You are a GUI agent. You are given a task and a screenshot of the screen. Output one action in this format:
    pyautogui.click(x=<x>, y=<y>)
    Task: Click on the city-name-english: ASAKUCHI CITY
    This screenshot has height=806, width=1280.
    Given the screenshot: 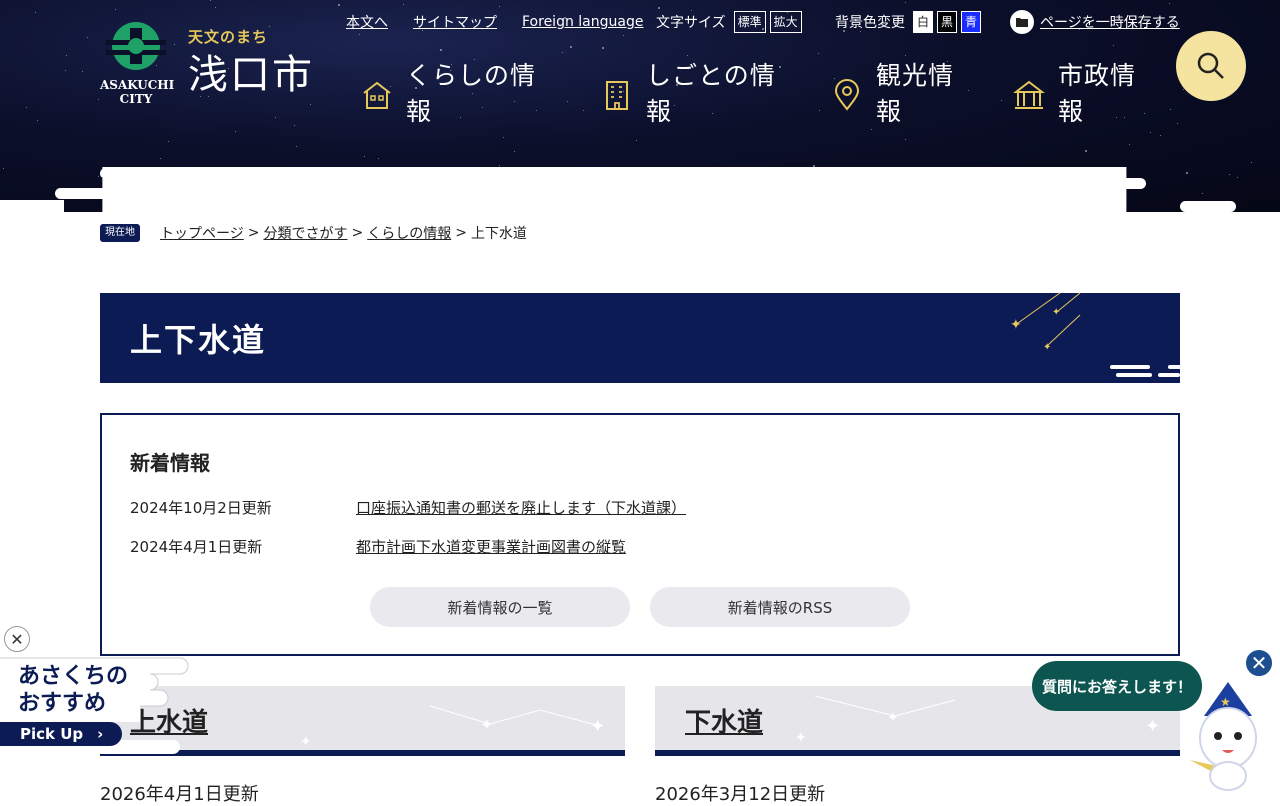 What is the action you would take?
    pyautogui.click(x=137, y=92)
    